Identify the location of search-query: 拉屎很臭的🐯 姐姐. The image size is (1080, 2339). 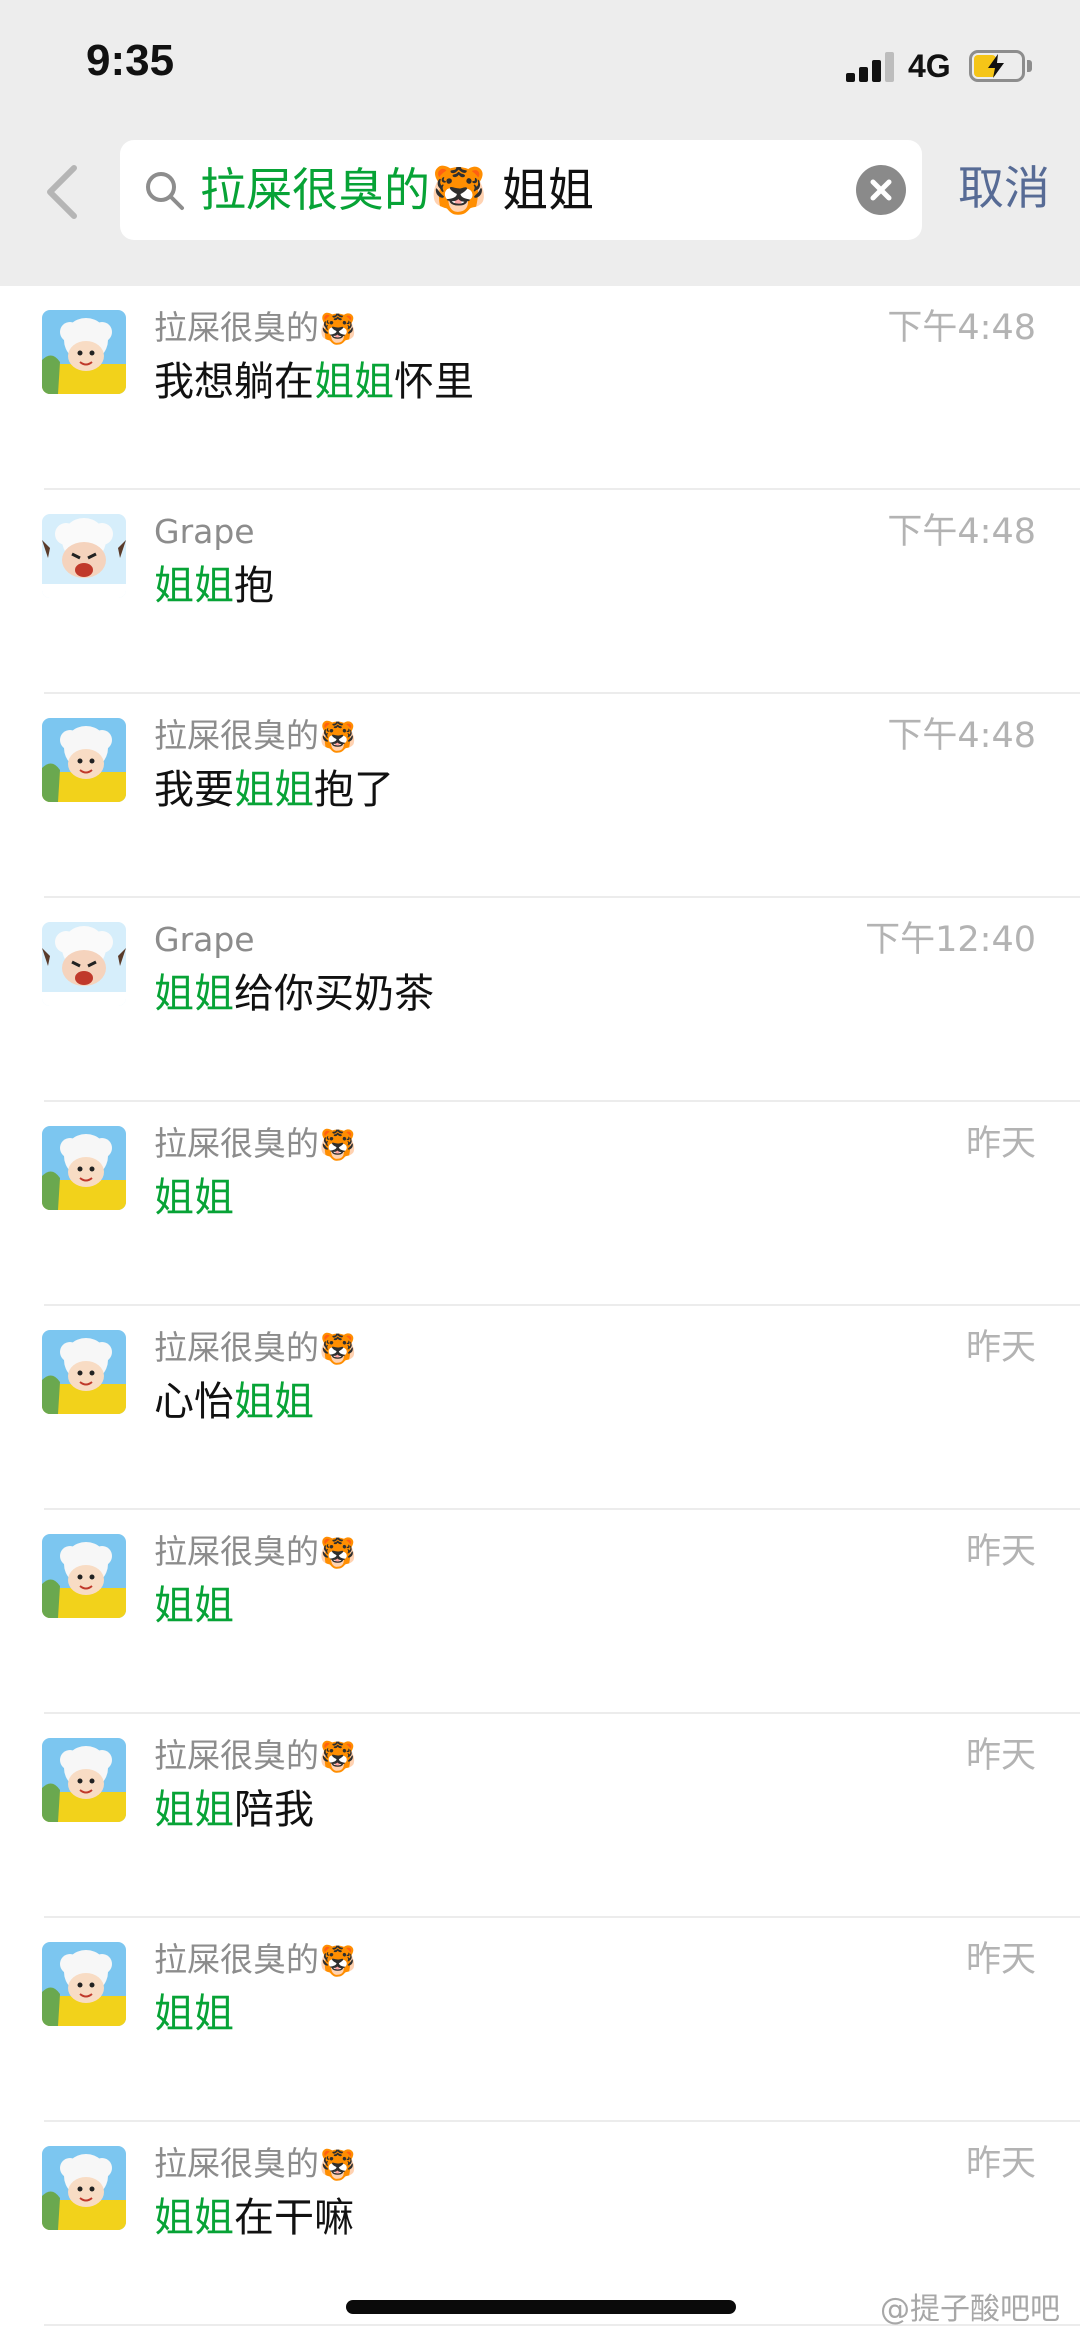
(397, 190).